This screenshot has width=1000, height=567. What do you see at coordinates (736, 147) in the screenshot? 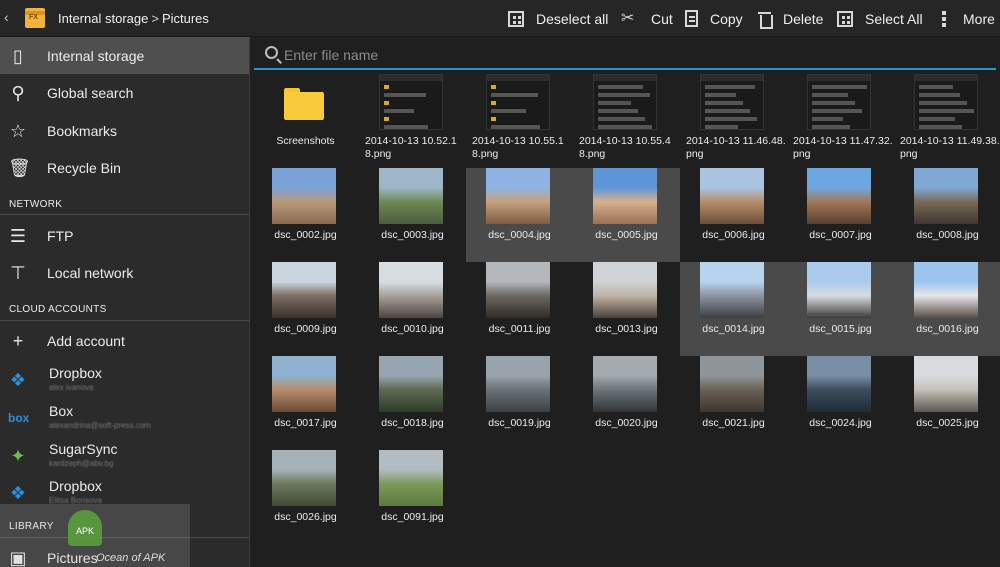
I see `file-name-label: 2014-10-13 11.46.48.png` at bounding box center [736, 147].